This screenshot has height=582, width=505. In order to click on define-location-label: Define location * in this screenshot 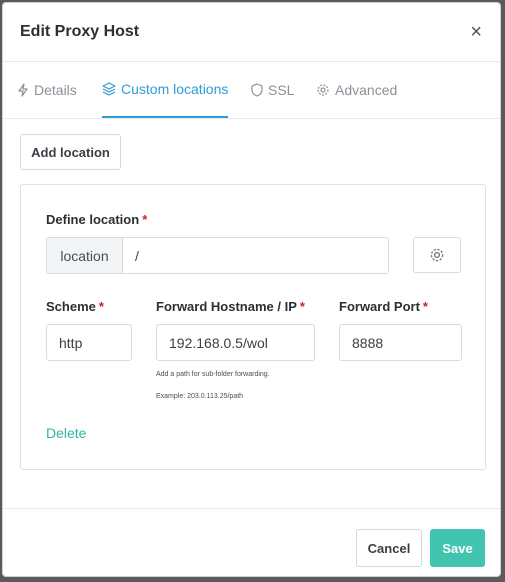, I will do `click(96, 219)`.